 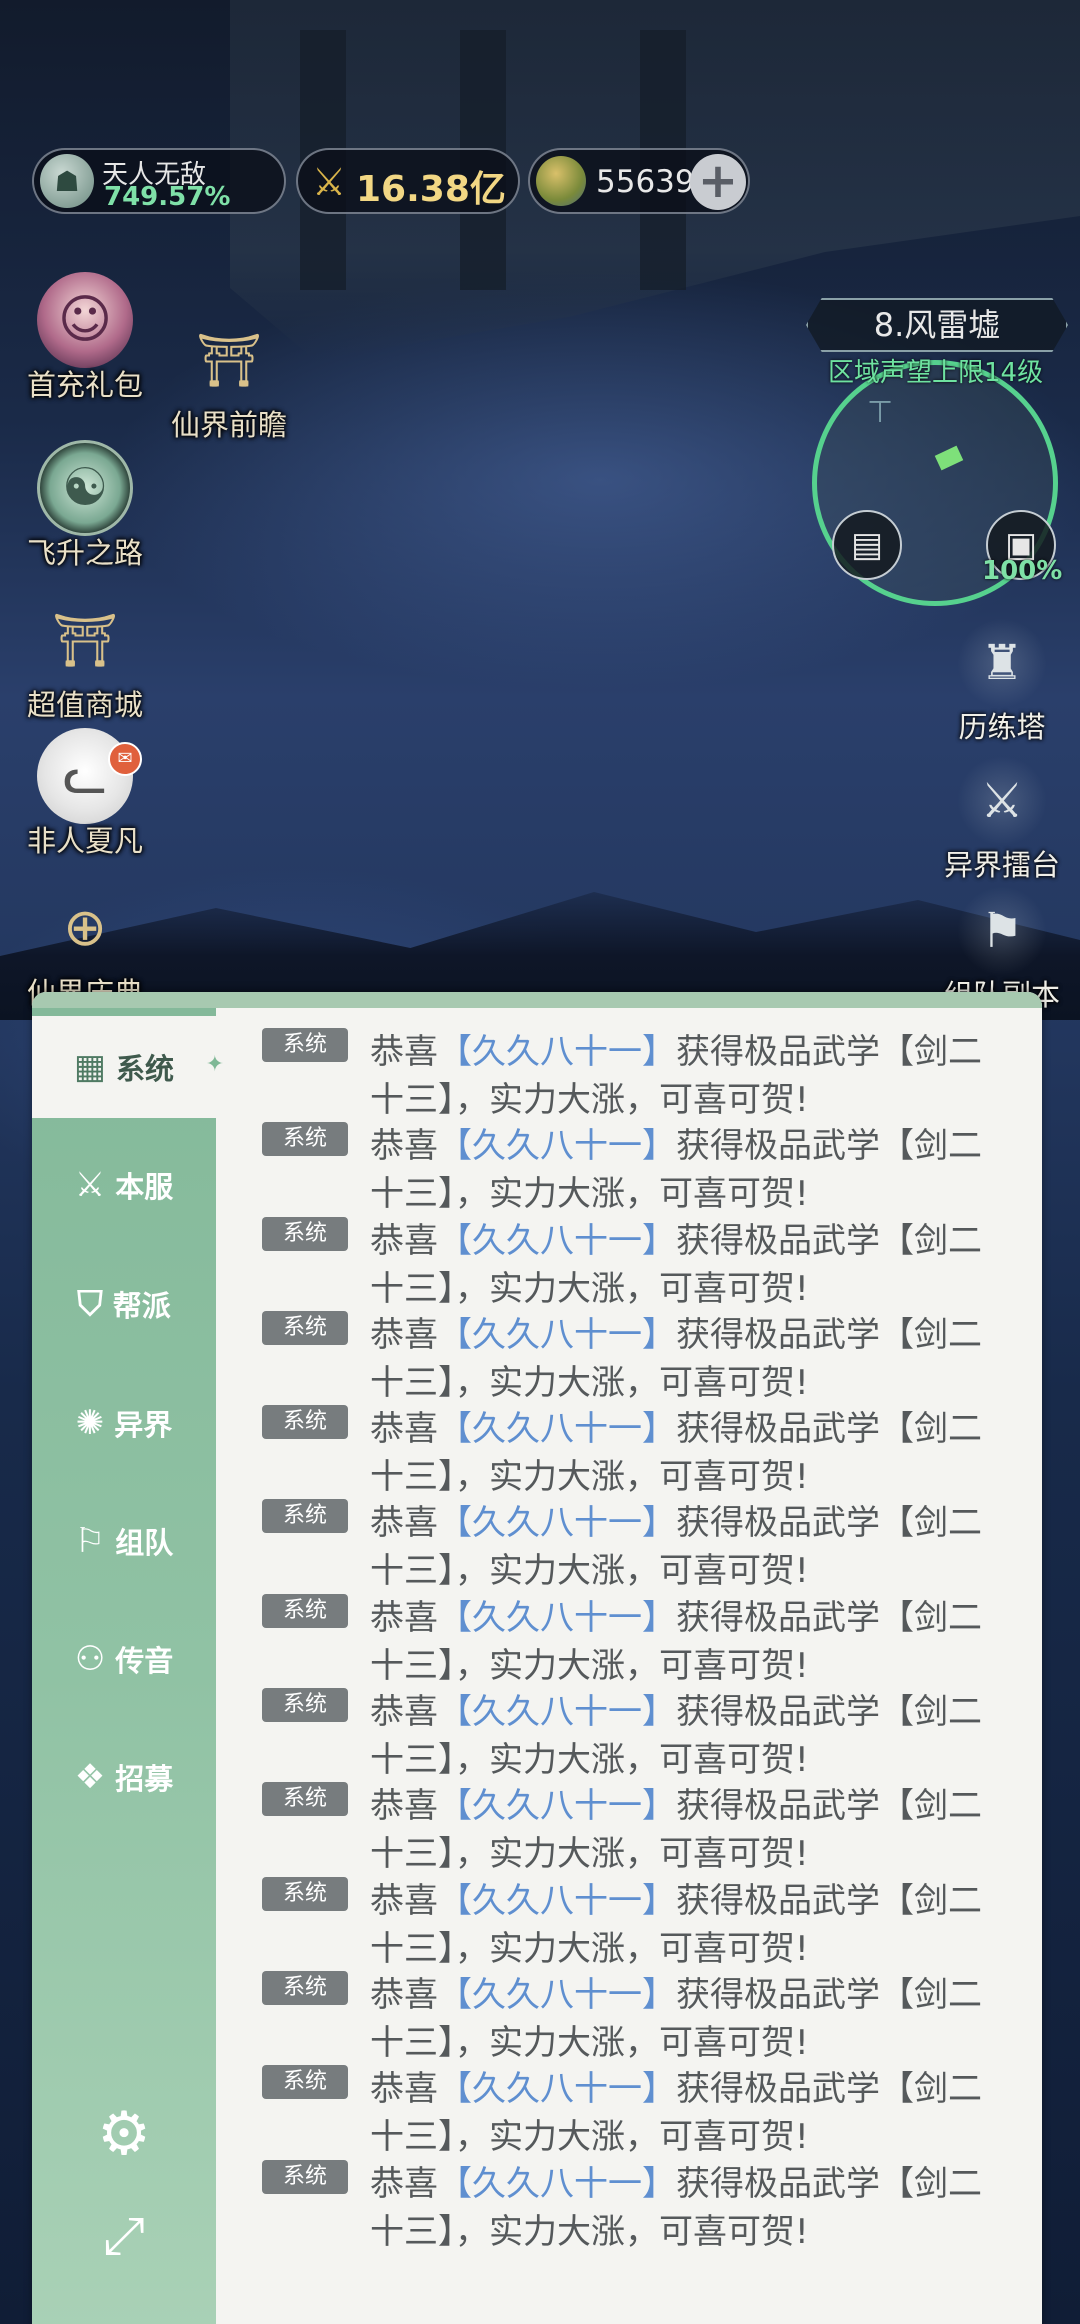 What do you see at coordinates (1002, 931) in the screenshot?
I see `team-dungeon-icon: ⚑` at bounding box center [1002, 931].